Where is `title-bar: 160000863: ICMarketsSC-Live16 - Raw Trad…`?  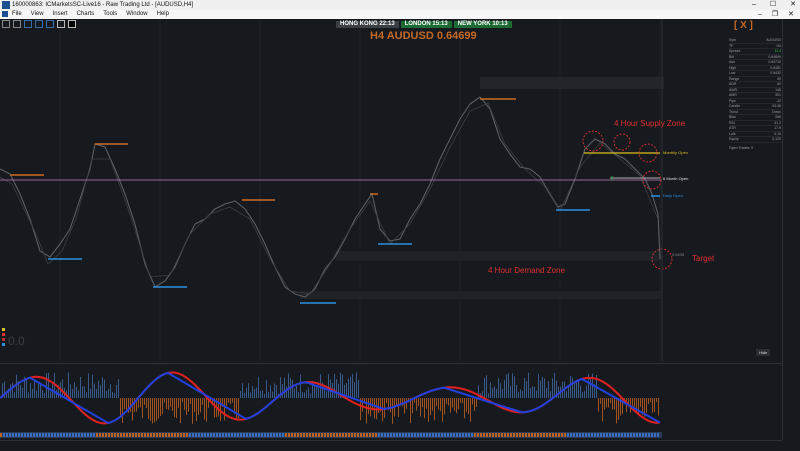 title-bar: 160000863: ICMarketsSC-Live16 - Raw Trad… is located at coordinates (400, 5).